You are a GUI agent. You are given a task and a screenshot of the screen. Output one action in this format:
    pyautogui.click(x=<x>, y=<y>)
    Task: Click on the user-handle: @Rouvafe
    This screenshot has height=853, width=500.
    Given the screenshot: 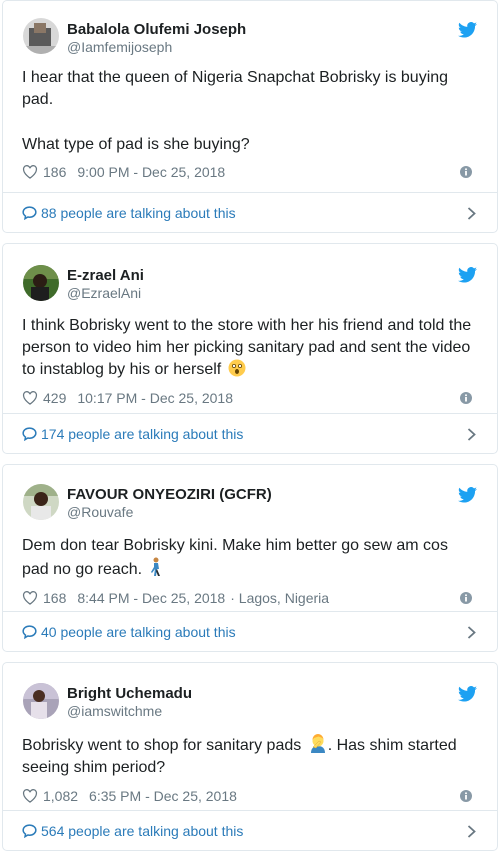 What is the action you would take?
    pyautogui.click(x=169, y=512)
    